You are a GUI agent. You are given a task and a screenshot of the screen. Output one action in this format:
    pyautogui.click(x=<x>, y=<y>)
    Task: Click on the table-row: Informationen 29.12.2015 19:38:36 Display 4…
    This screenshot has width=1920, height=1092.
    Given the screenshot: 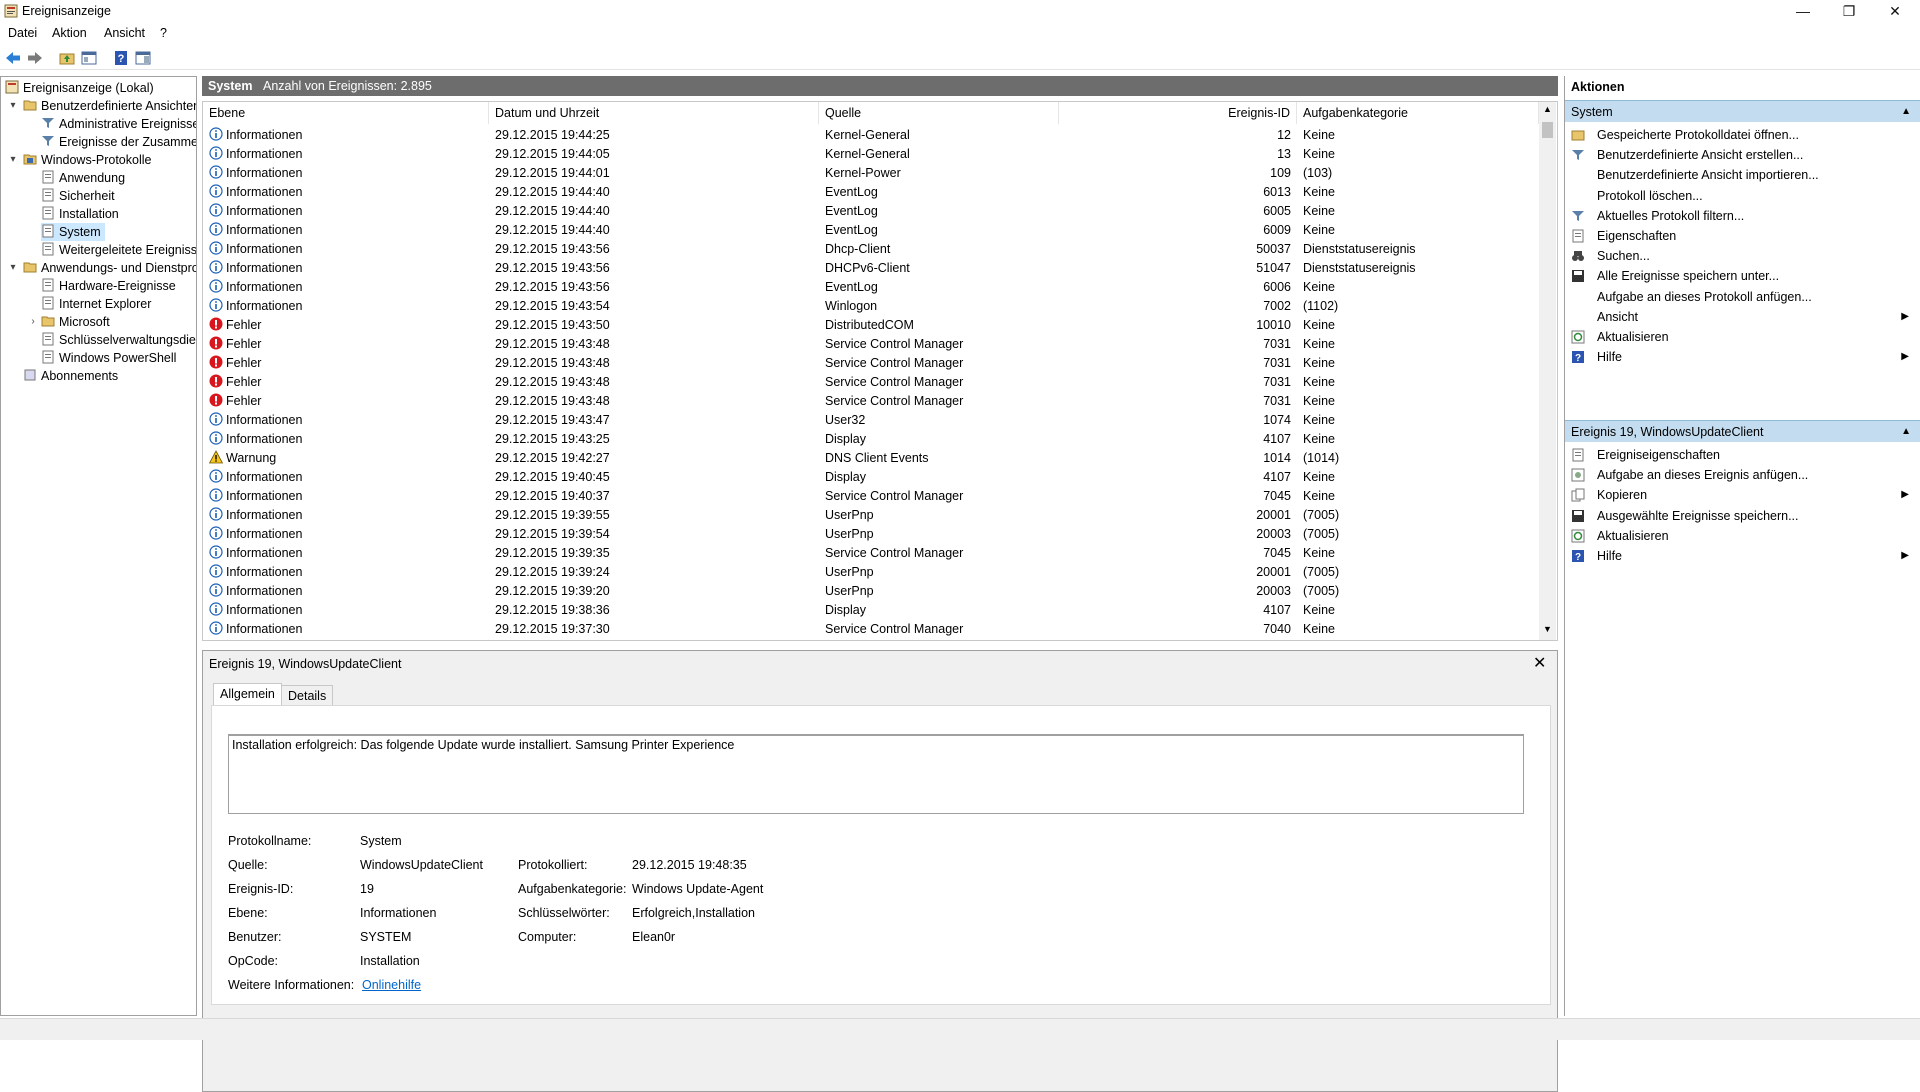 What is the action you would take?
    pyautogui.click(x=871, y=610)
    